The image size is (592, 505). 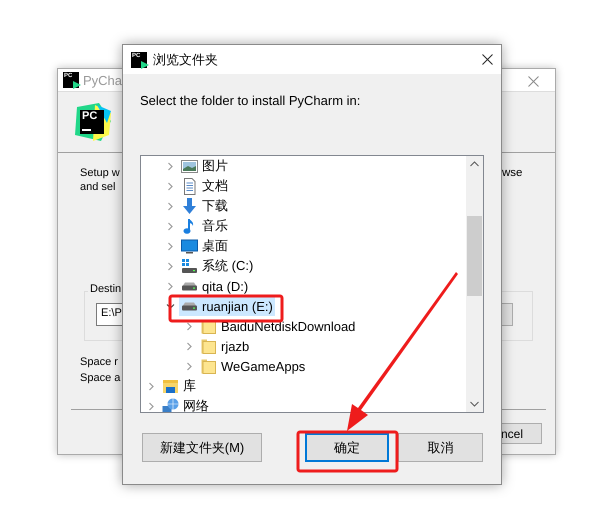 What do you see at coordinates (474, 404) in the screenshot?
I see `scroll-down-icon` at bounding box center [474, 404].